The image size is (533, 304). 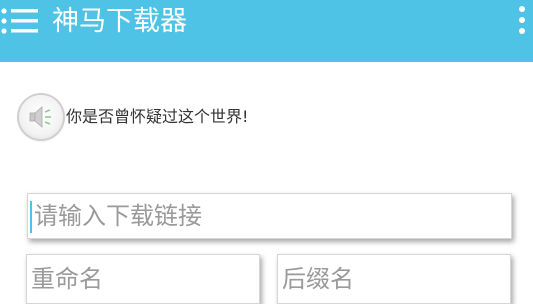 I want to click on suffix-field, so click(x=394, y=279).